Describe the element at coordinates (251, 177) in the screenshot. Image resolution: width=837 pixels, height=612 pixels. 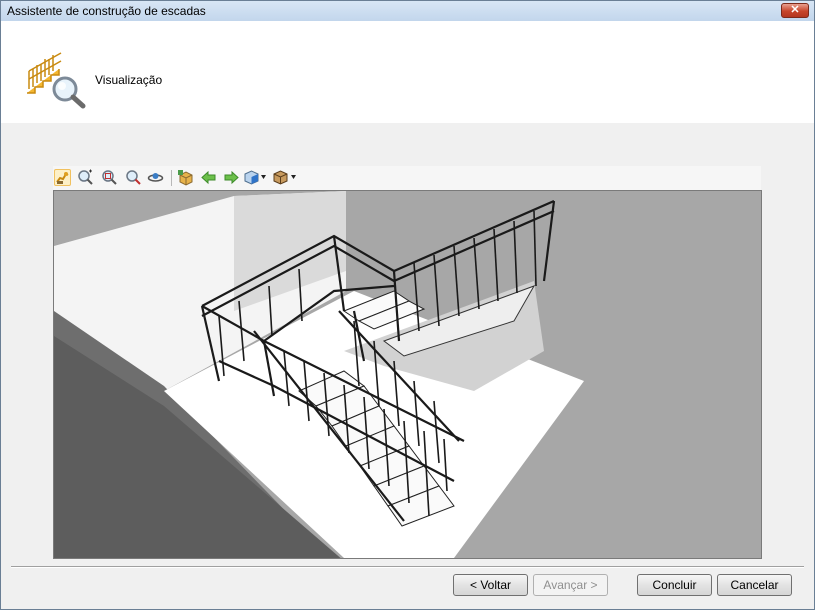
I see `shading-mode-icon` at that location.